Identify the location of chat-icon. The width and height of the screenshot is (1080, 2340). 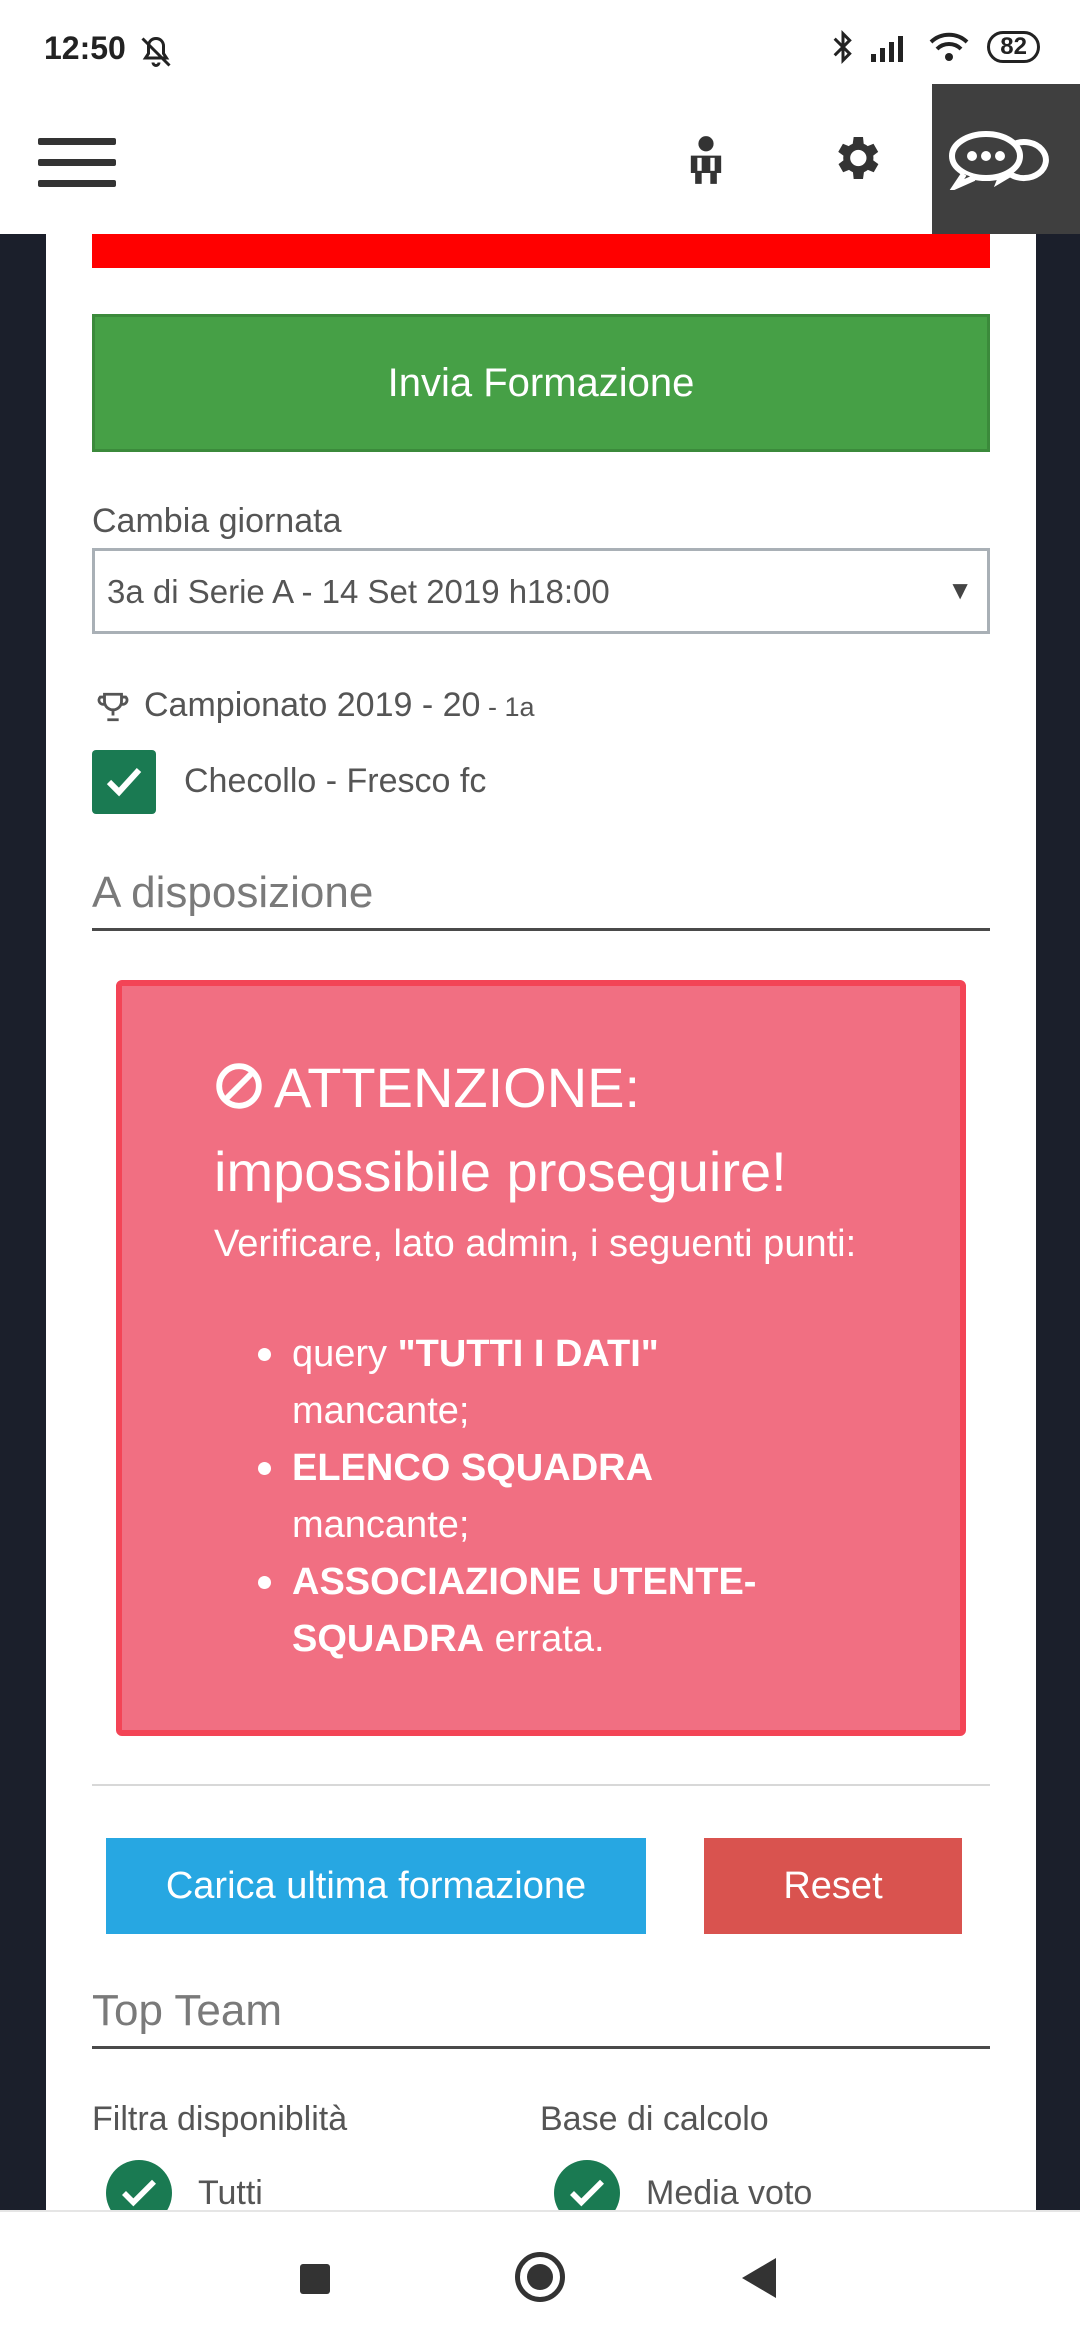
(999, 160).